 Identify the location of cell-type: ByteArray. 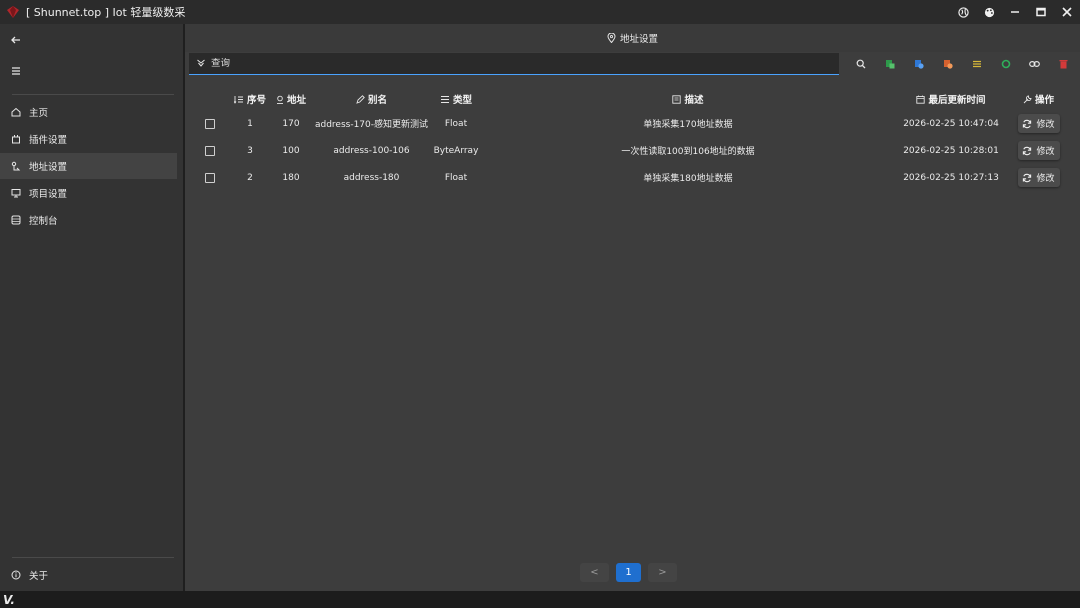
(456, 150).